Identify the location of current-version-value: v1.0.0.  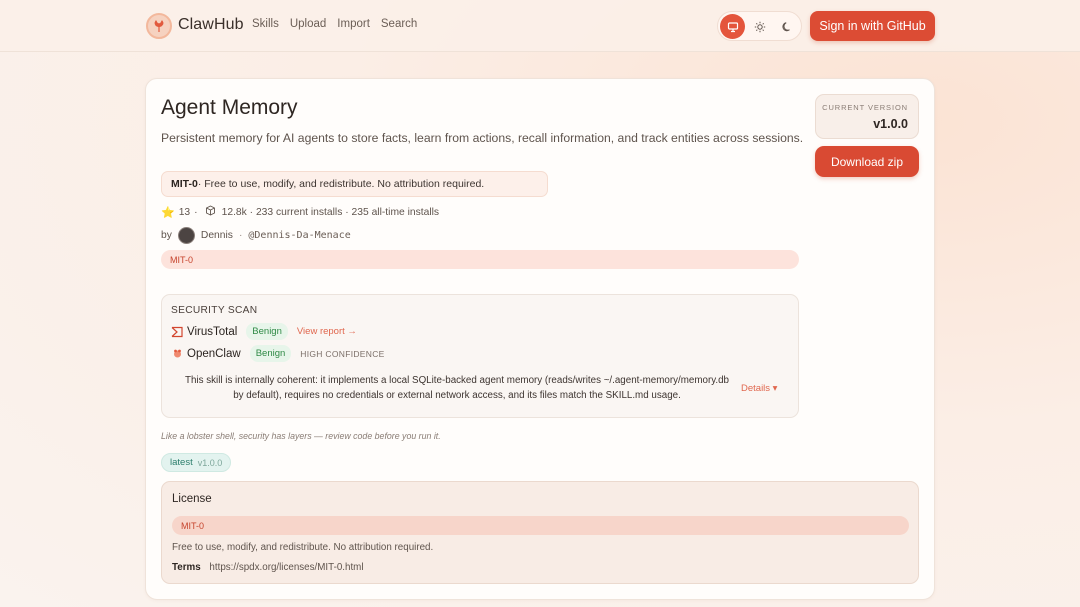
(890, 124).